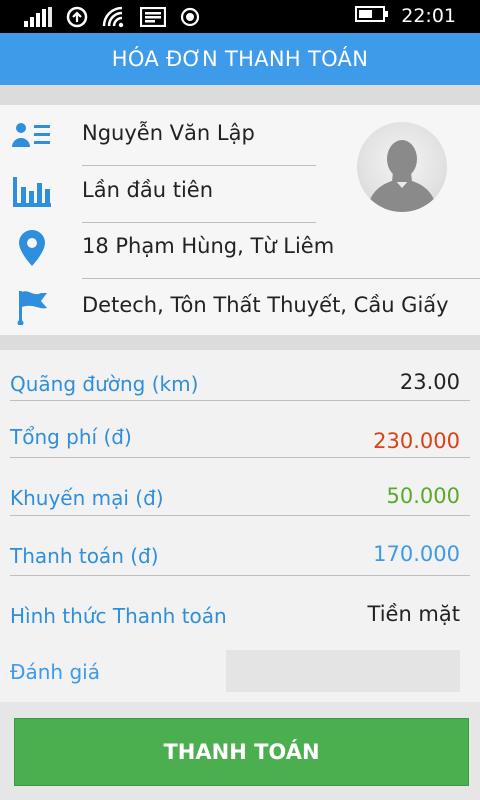 Image resolution: width=480 pixels, height=800 pixels. I want to click on total-fee-row: Tổng phí (đ) 230.000, so click(240, 450).